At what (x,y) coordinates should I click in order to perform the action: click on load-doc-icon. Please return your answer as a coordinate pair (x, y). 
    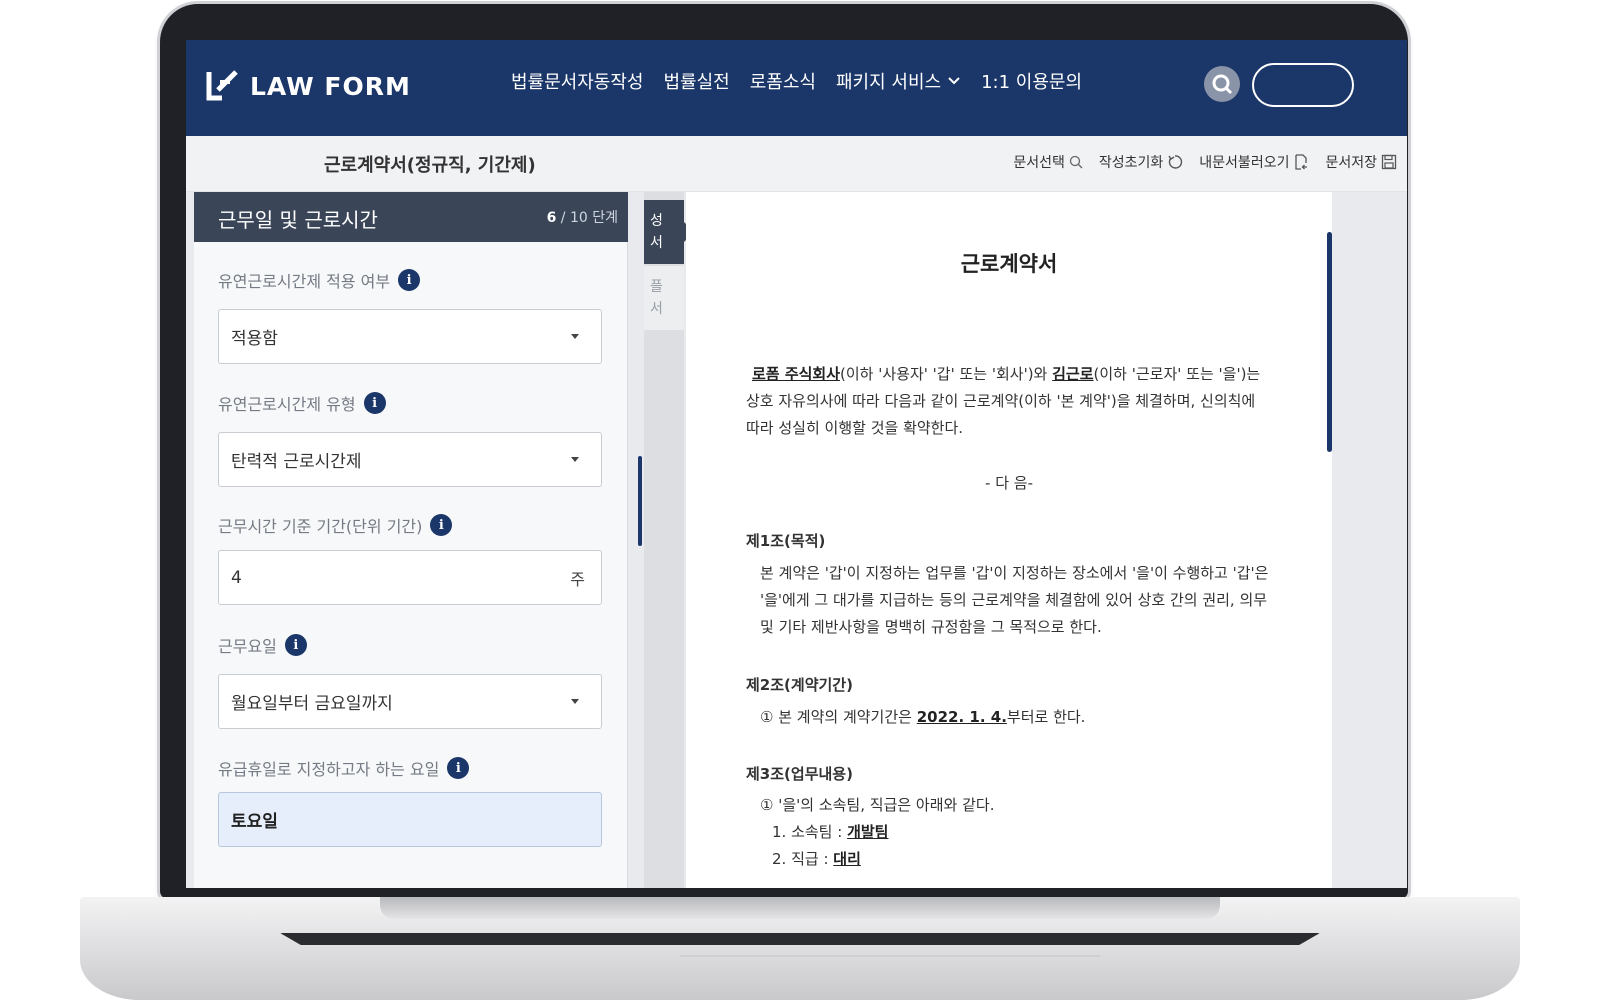
    Looking at the image, I should click on (1301, 162).